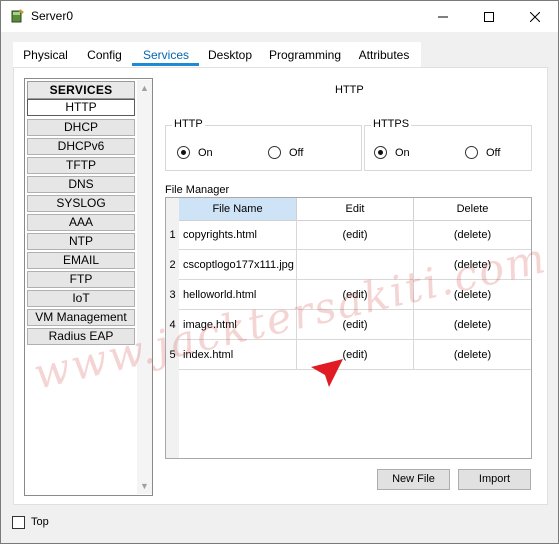 The height and width of the screenshot is (544, 559). I want to click on http-off-radio, so click(274, 152).